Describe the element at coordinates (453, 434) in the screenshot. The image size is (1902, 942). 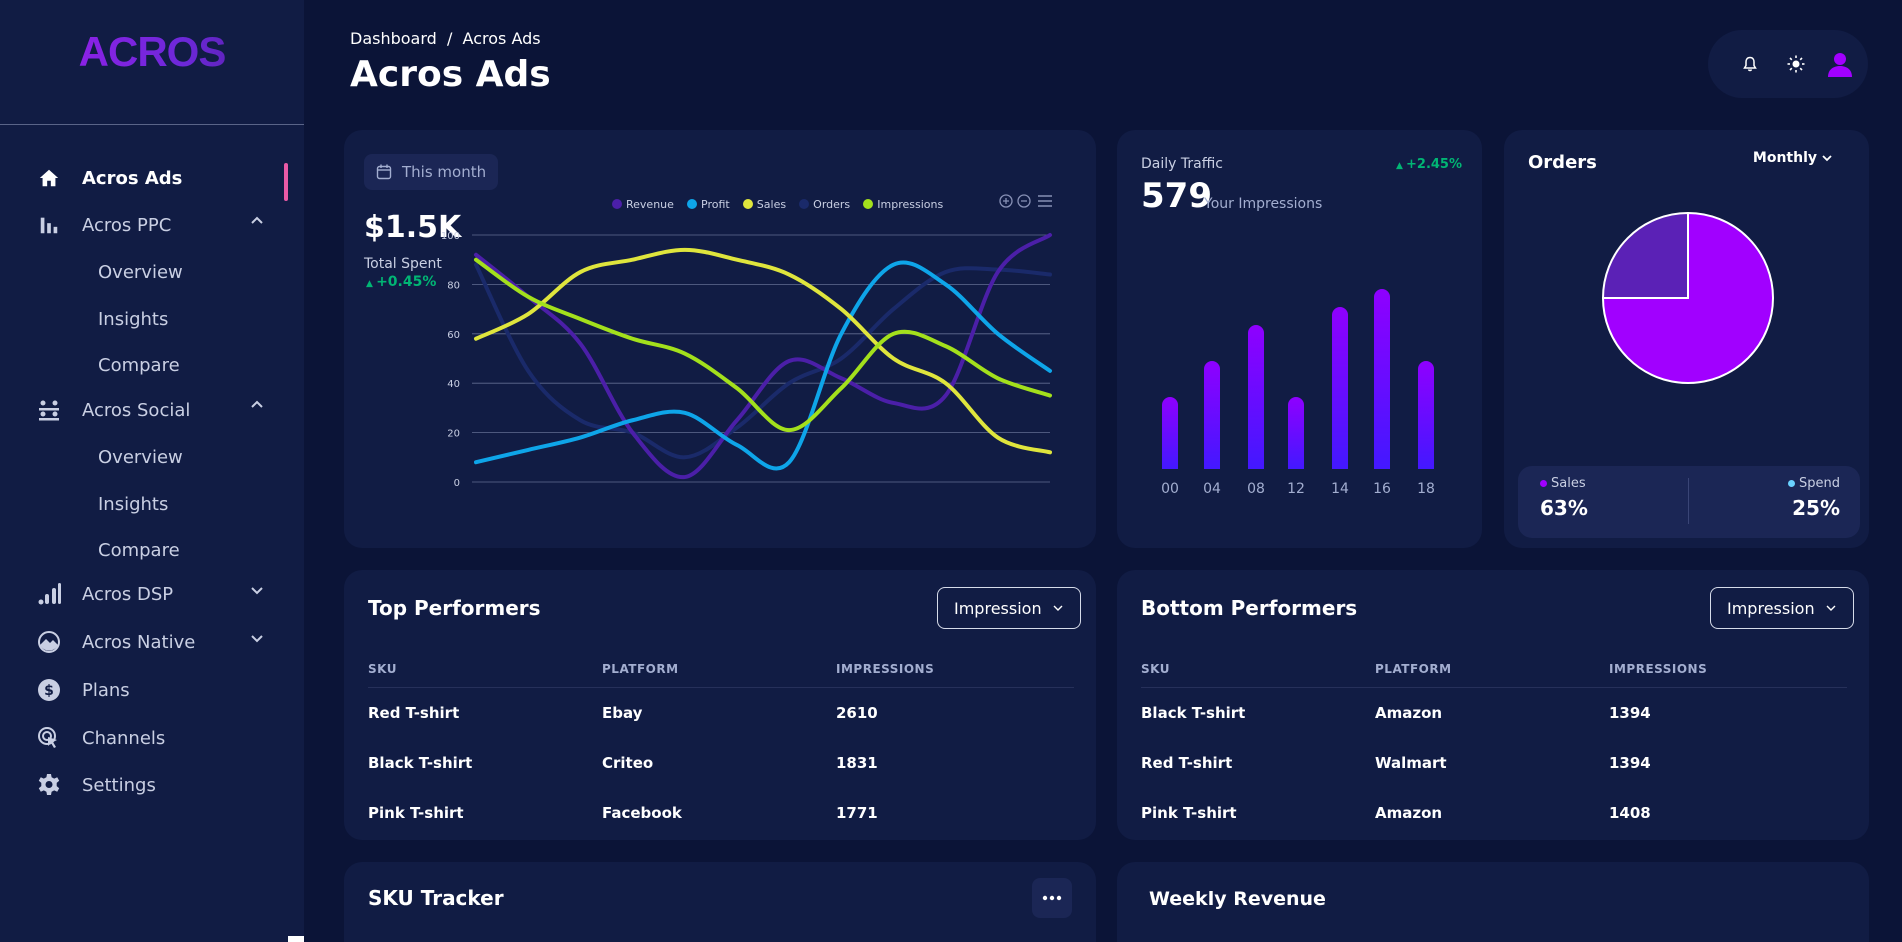
I see `y-tick-label: 20` at that location.